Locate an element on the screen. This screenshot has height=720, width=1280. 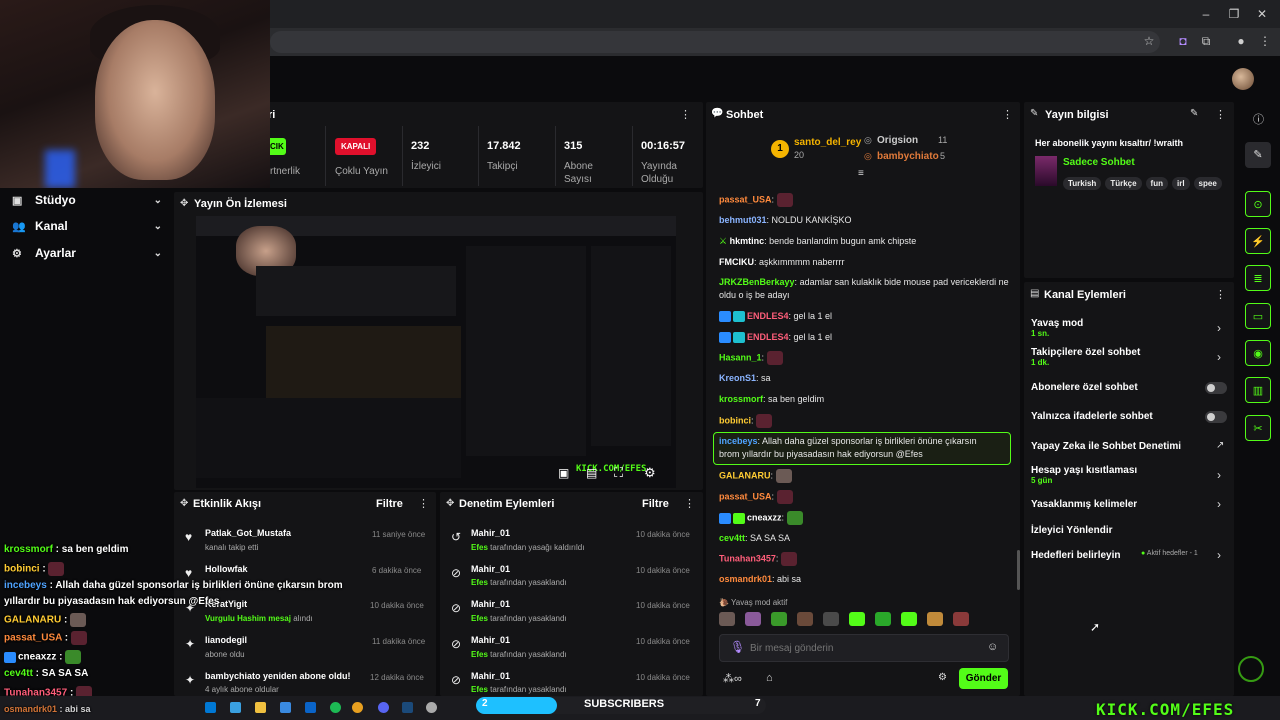
edit-pencil-icon: ✎ is located at coordinates (1258, 155).